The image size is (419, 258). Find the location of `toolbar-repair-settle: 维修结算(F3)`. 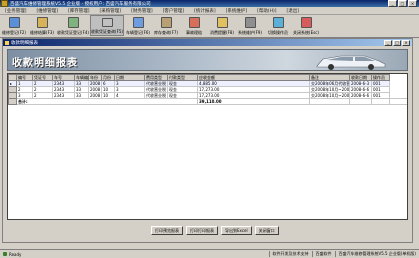

toolbar-repair-settle: 维修结算(F3) is located at coordinates (42, 25).